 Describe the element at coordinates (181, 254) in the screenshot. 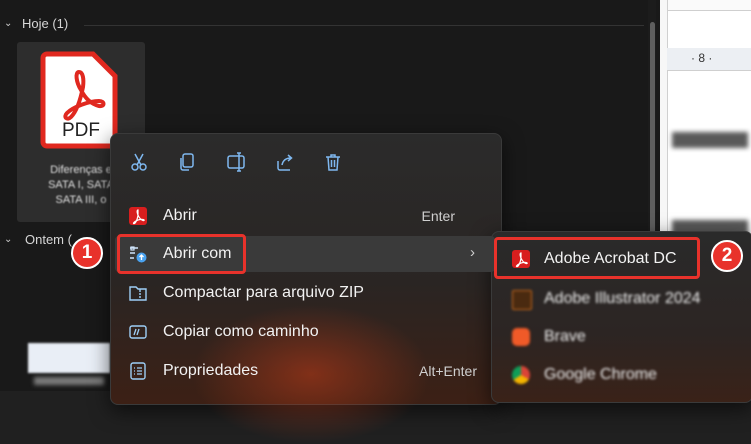

I see `highlight-open-with` at that location.